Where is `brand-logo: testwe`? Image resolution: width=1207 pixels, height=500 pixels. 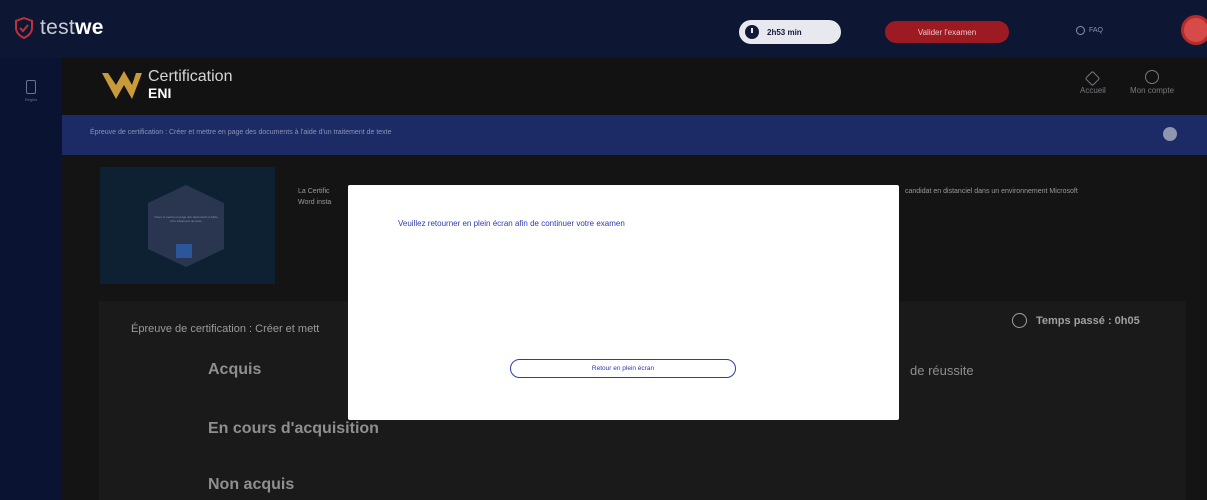
brand-logo: testwe is located at coordinates (59, 28).